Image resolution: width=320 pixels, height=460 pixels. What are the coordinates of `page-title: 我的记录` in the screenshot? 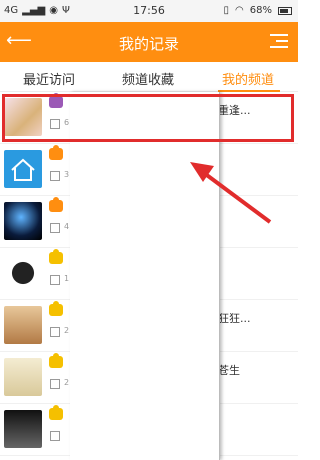 It's located at (148, 44).